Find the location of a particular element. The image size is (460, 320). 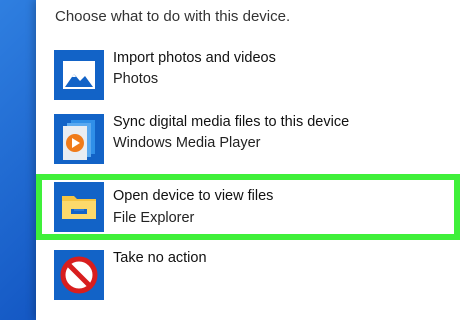

no-action-icon is located at coordinates (79, 275).